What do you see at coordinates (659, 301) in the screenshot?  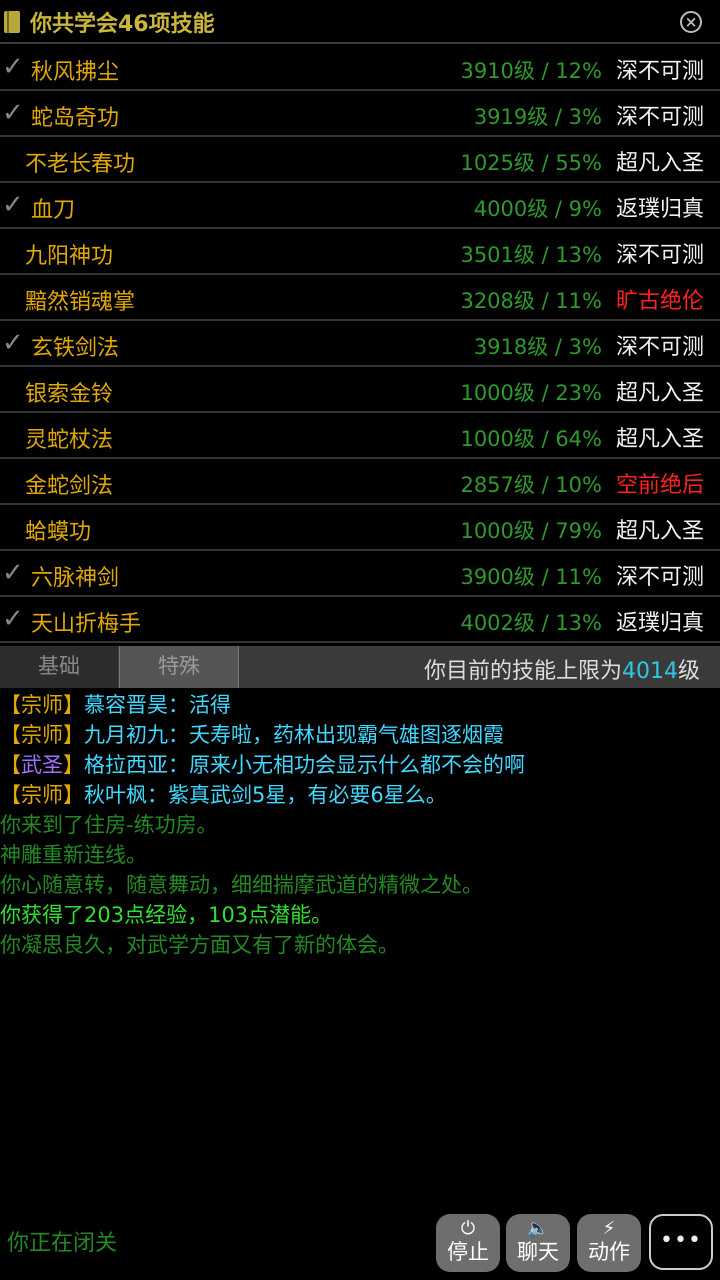 I see `skill-rank: 旷古绝伦` at bounding box center [659, 301].